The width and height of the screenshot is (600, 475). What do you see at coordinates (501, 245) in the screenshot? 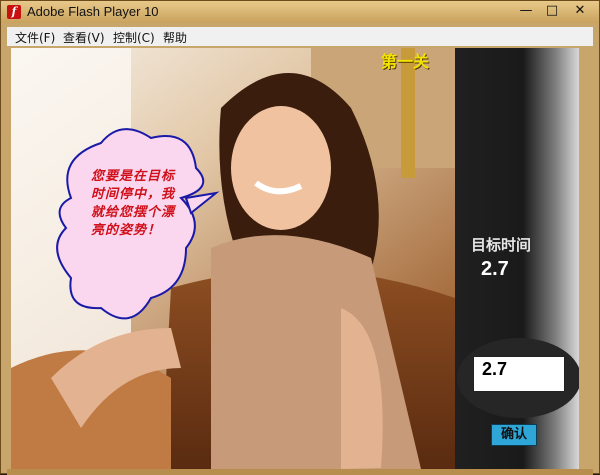
I see `target-time-label: 目标时间` at bounding box center [501, 245].